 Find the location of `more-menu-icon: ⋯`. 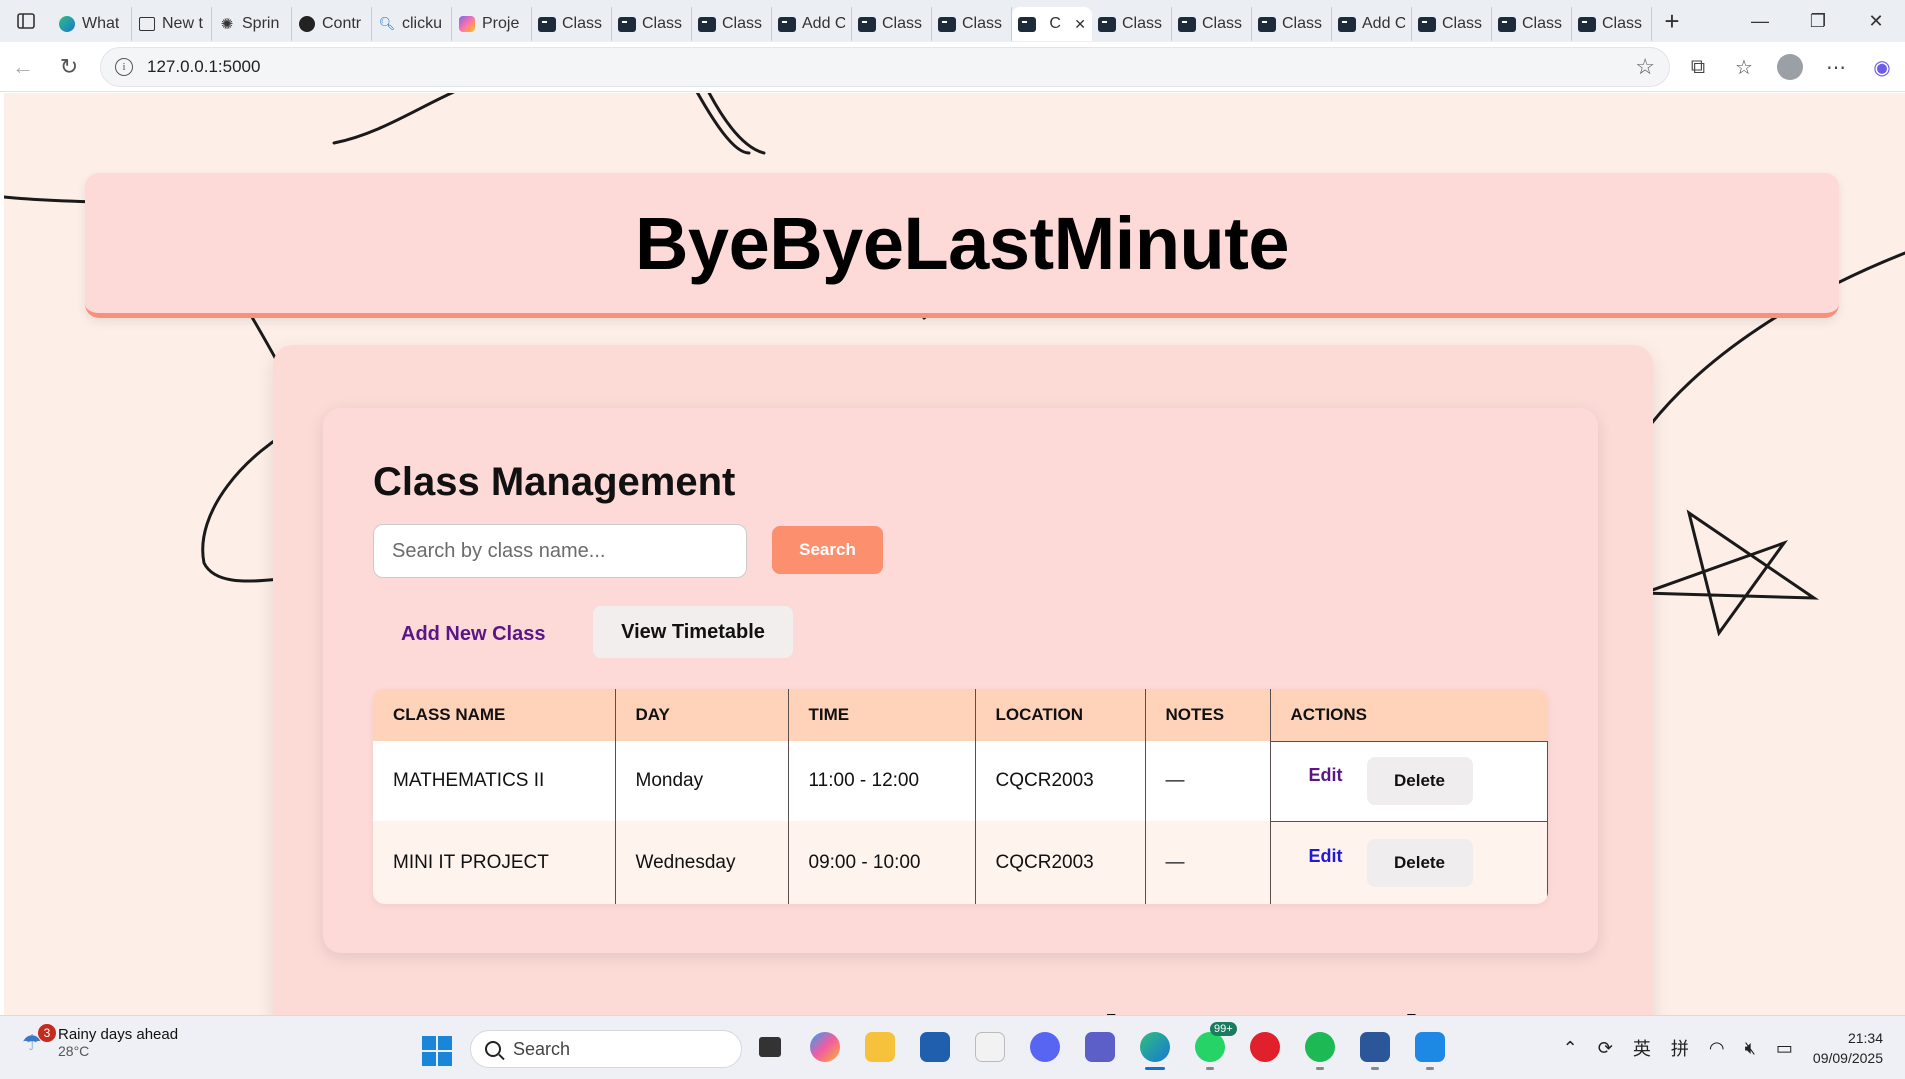

more-menu-icon: ⋯ is located at coordinates (1836, 67).